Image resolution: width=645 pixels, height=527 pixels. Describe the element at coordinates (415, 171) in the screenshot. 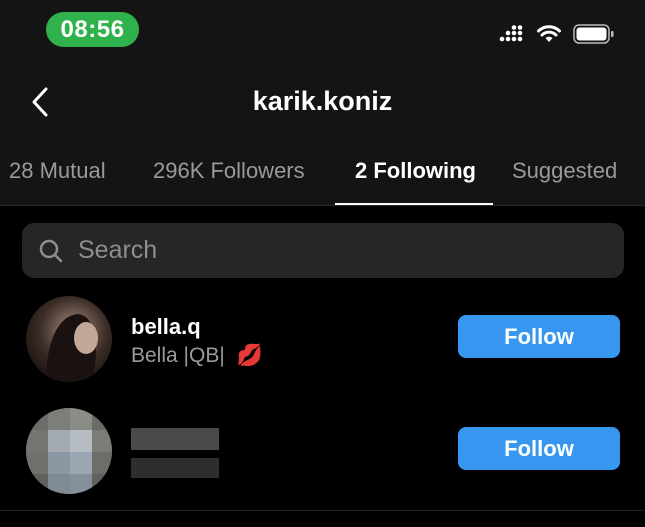

I see `tab-following: 2 Following` at that location.